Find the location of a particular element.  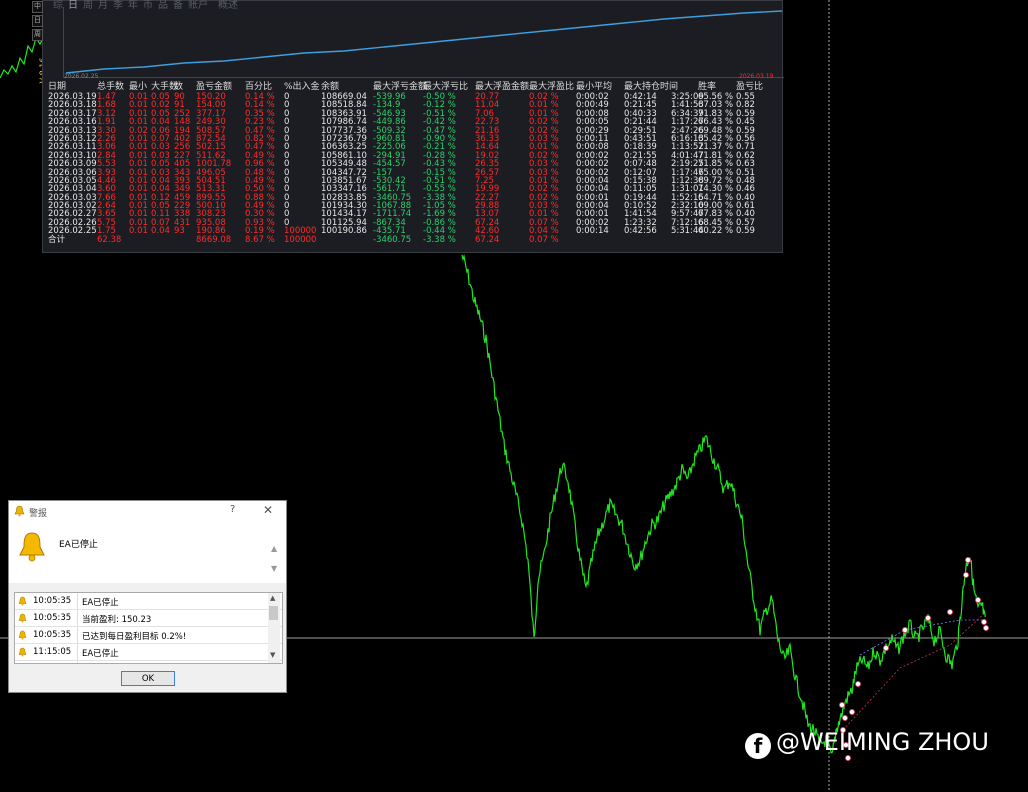

alert-log-item: 10:05:35 已达到每日盈利目标 0.2%! is located at coordinates (148, 635).